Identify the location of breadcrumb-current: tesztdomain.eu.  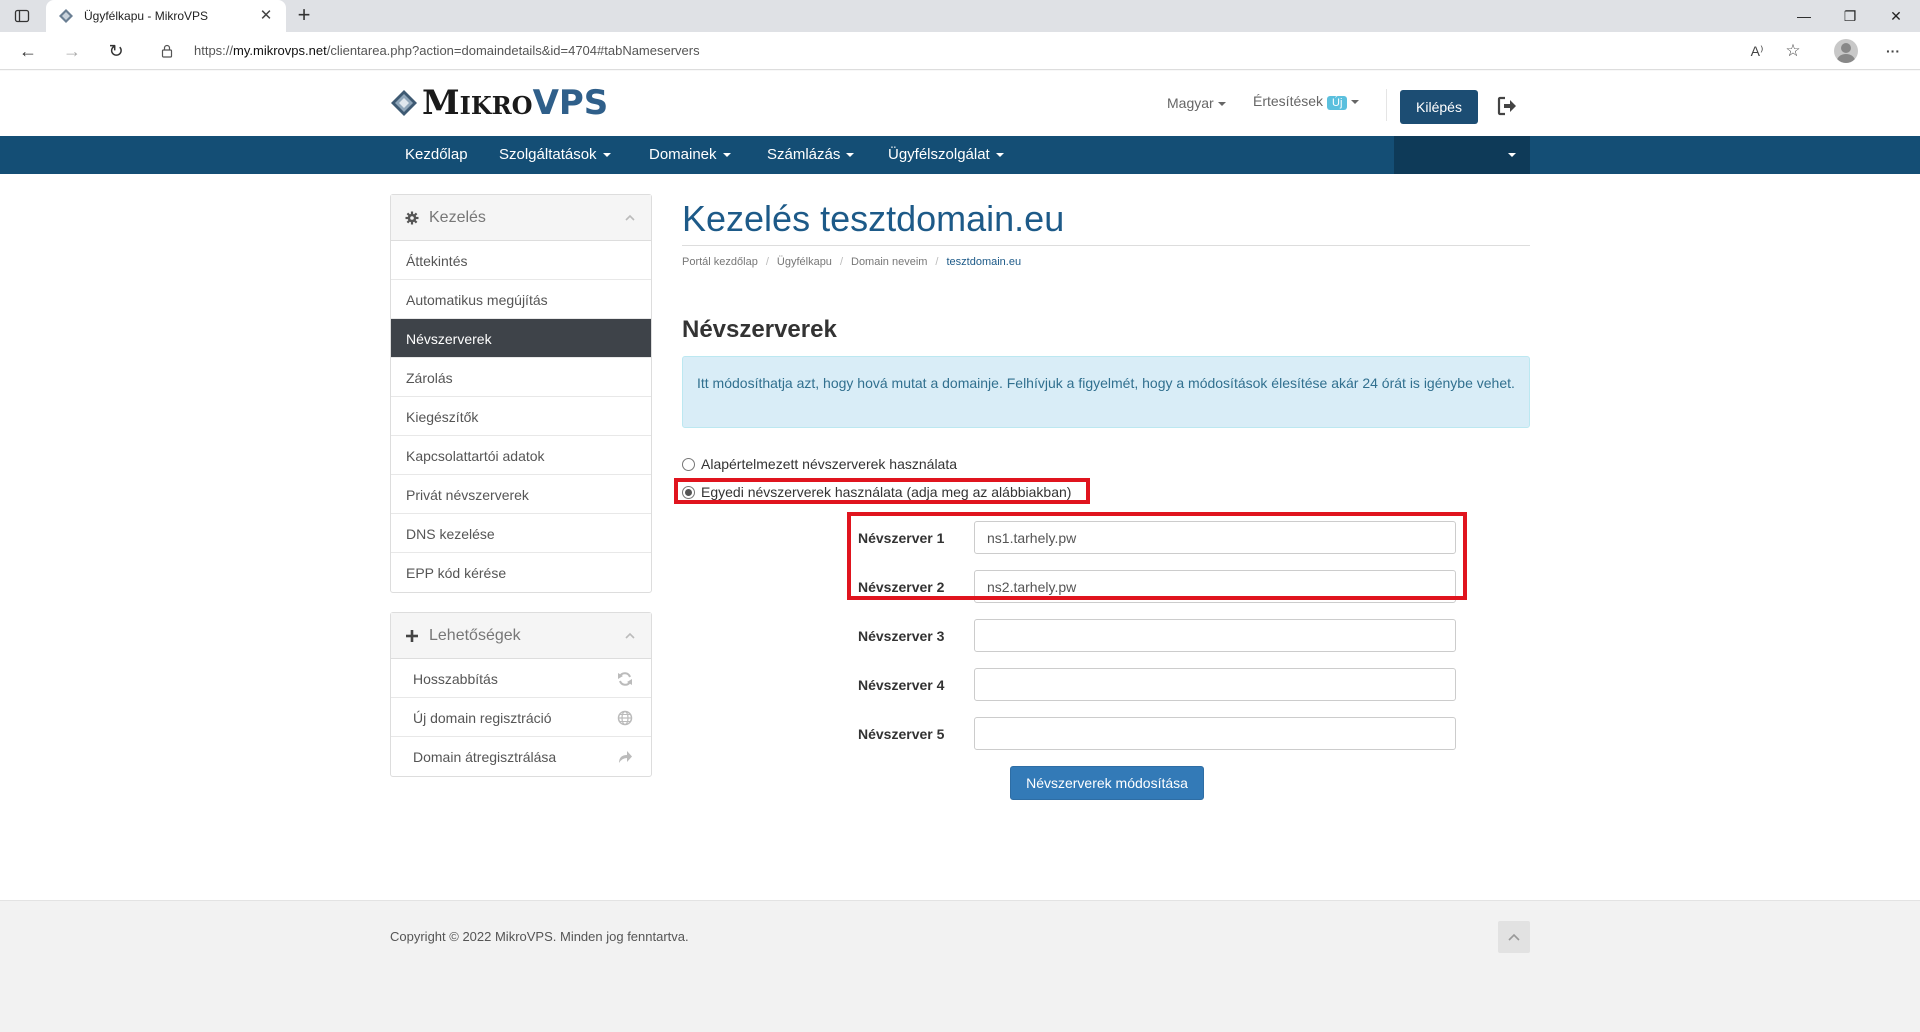
(984, 262).